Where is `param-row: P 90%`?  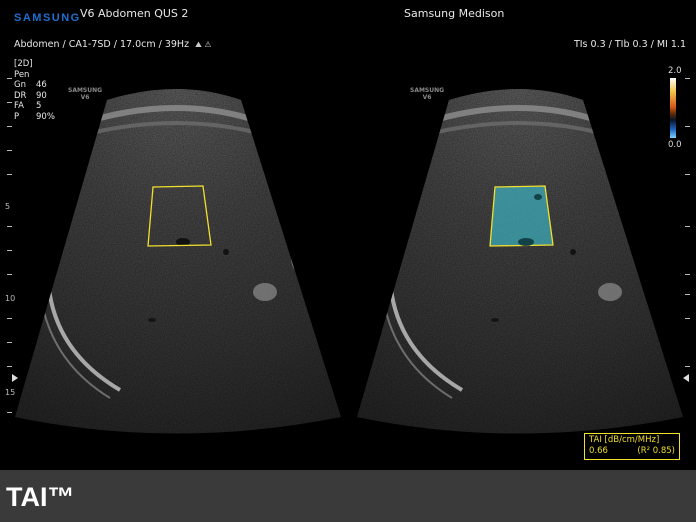 param-row: P 90% is located at coordinates (34, 116).